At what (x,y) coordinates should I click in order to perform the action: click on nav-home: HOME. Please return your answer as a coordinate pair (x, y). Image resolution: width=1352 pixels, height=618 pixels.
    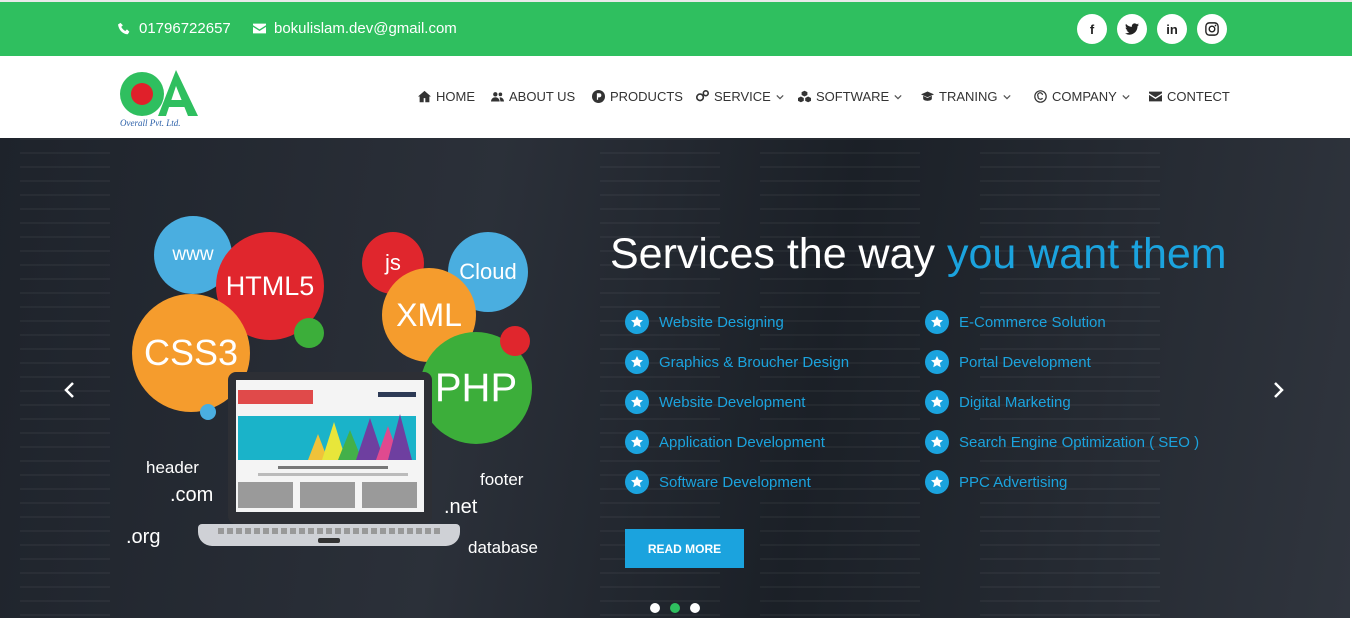
    Looking at the image, I should click on (446, 96).